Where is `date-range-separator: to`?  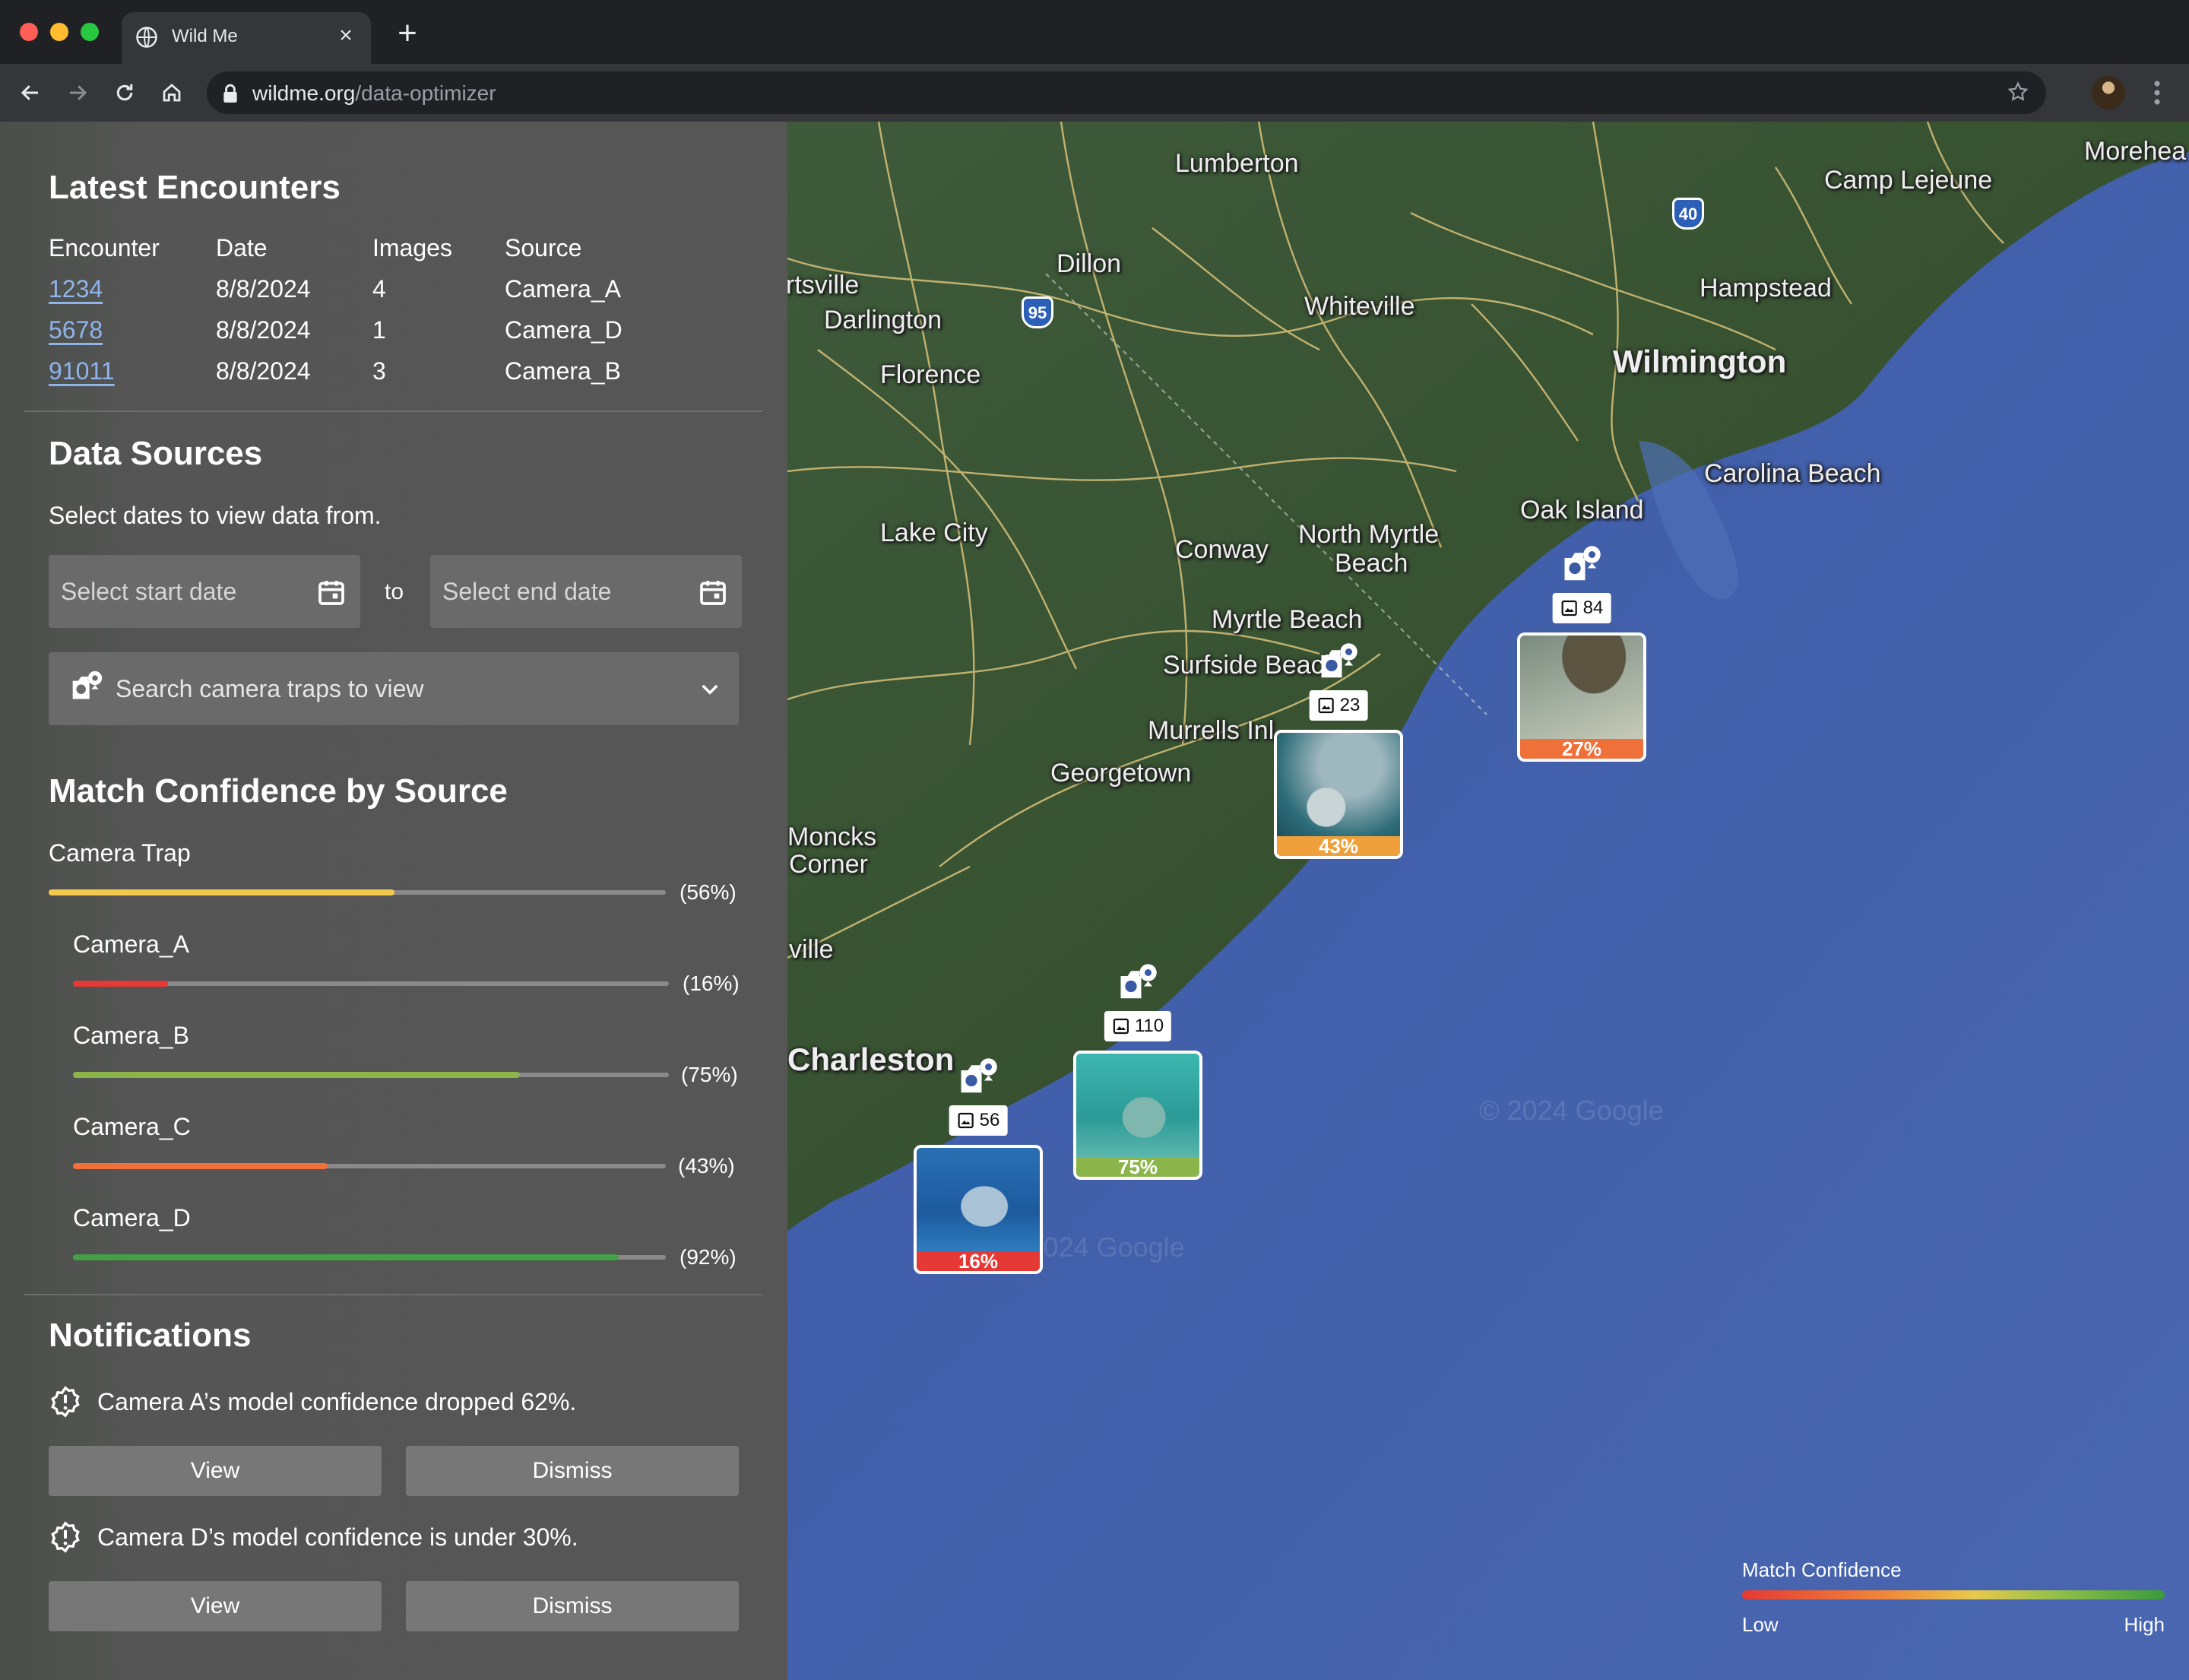
date-range-separator: to is located at coordinates (395, 591).